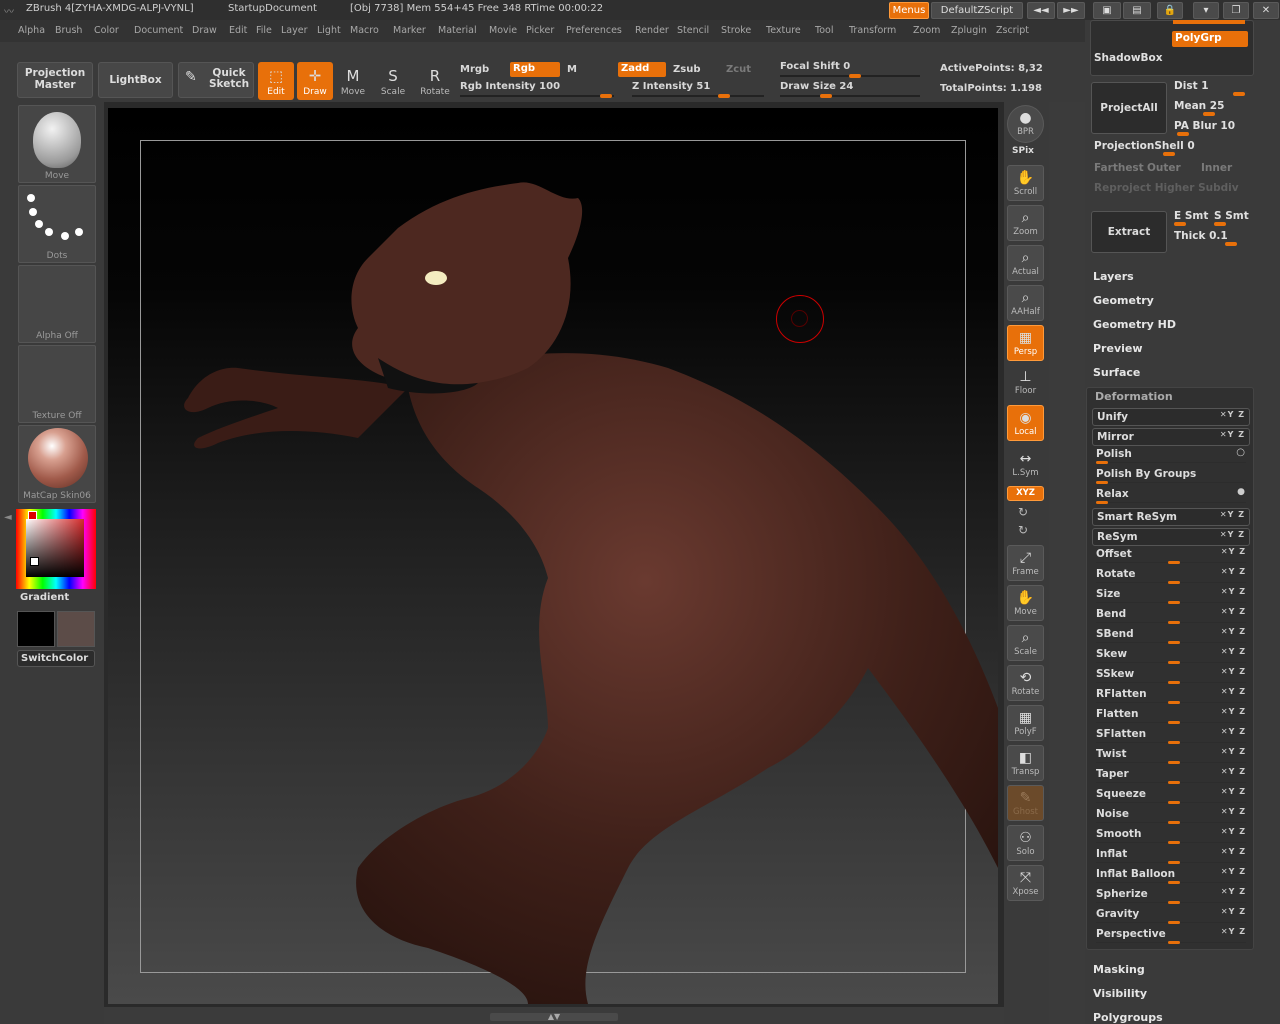 This screenshot has width=1280, height=1024. I want to click on xyz-button: XYZ, so click(1025, 493).